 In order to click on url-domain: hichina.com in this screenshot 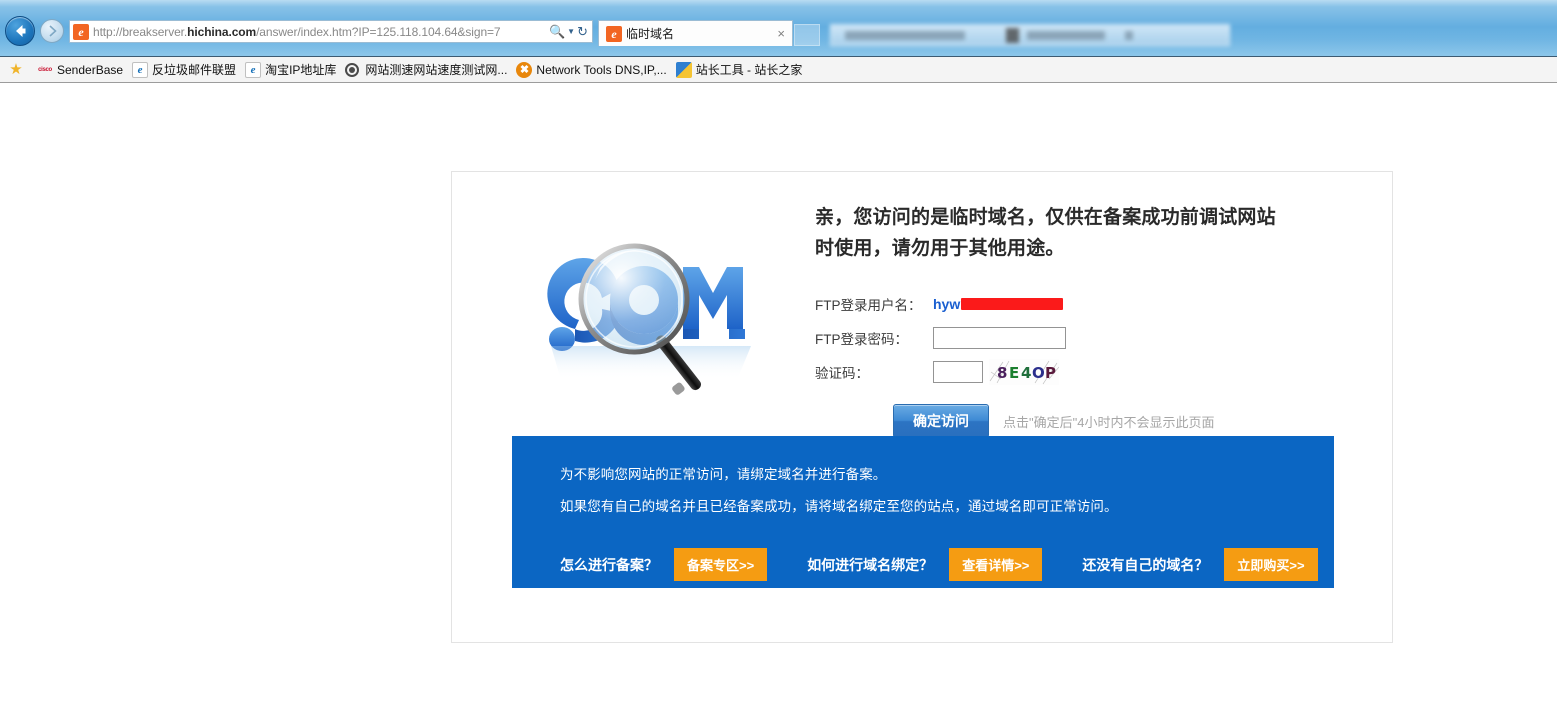, I will do `click(222, 31)`.